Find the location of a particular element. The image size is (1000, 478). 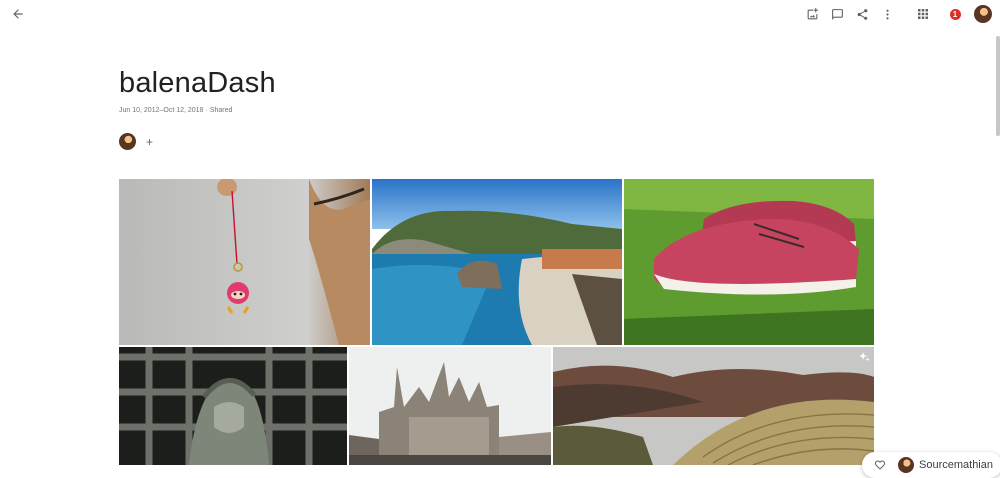

add-photo-icon is located at coordinates (812, 13).